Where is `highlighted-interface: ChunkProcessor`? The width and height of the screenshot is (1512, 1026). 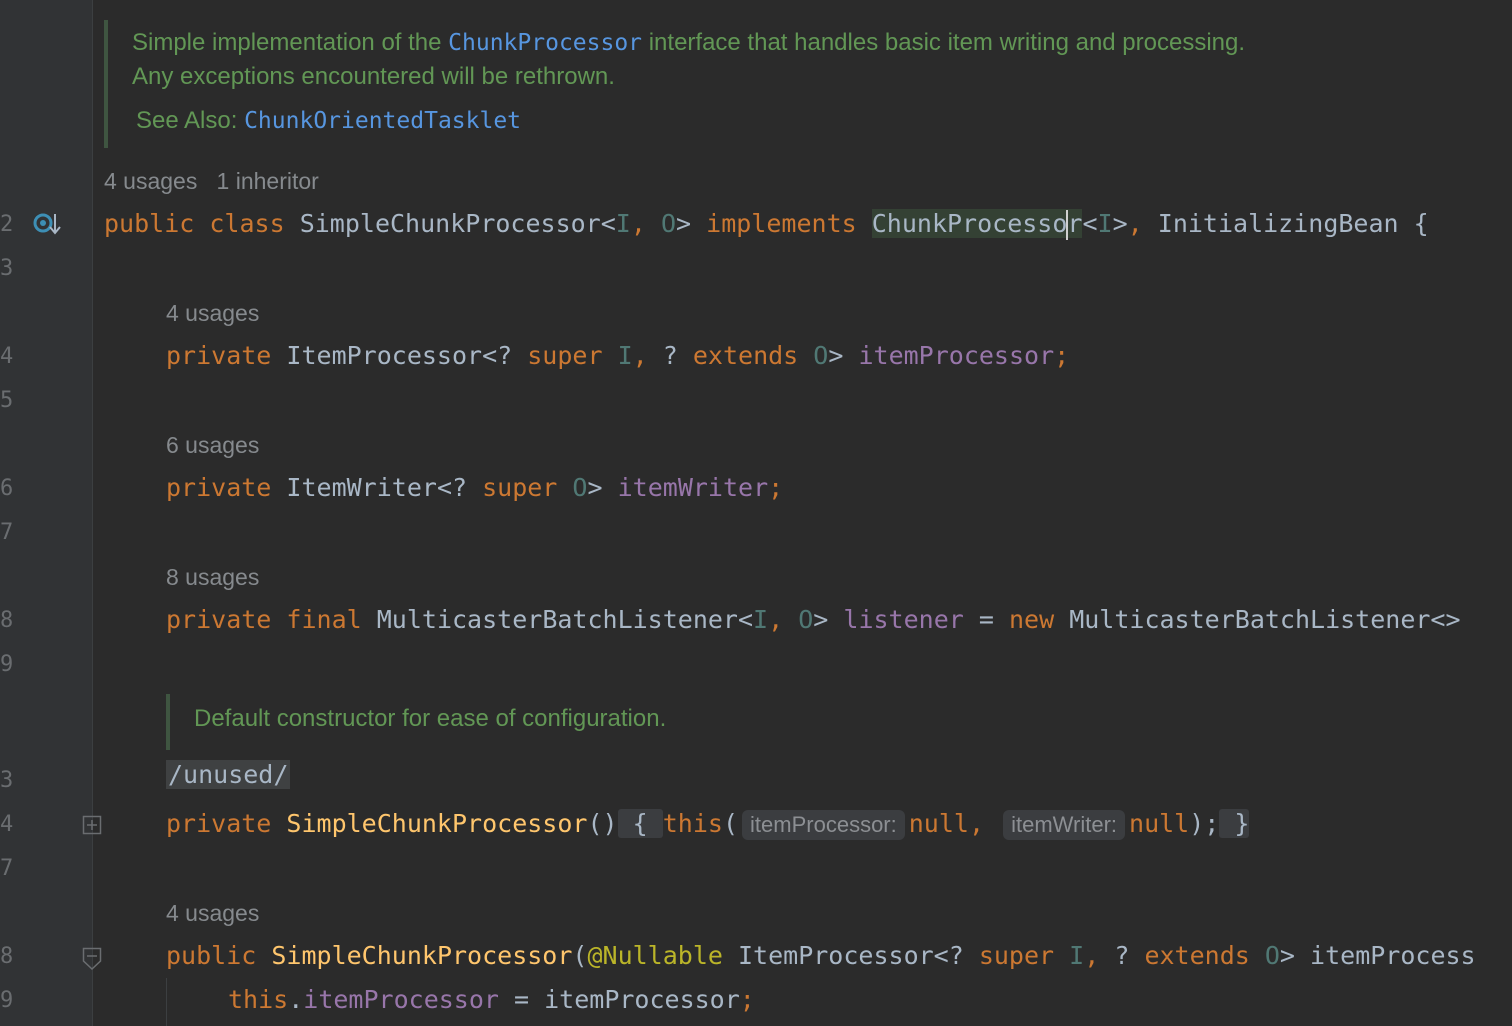
highlighted-interface: ChunkProcessor is located at coordinates (977, 224).